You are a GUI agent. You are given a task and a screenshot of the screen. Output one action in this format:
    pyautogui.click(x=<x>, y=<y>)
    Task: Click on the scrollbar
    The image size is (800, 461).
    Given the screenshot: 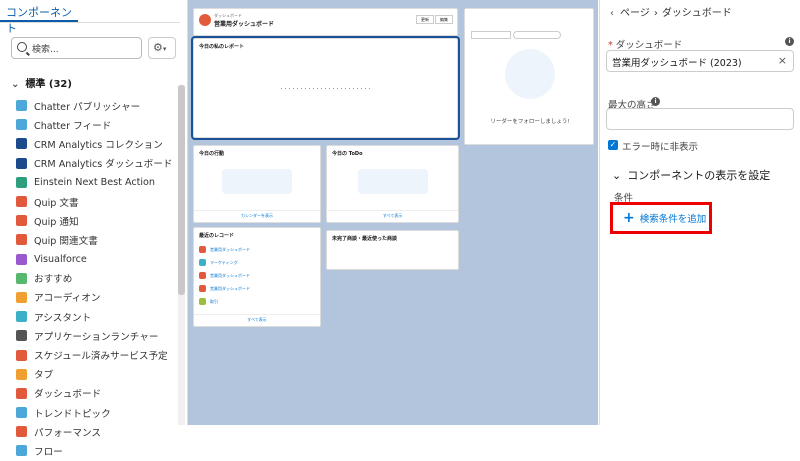 What is the action you would take?
    pyautogui.click(x=181, y=255)
    